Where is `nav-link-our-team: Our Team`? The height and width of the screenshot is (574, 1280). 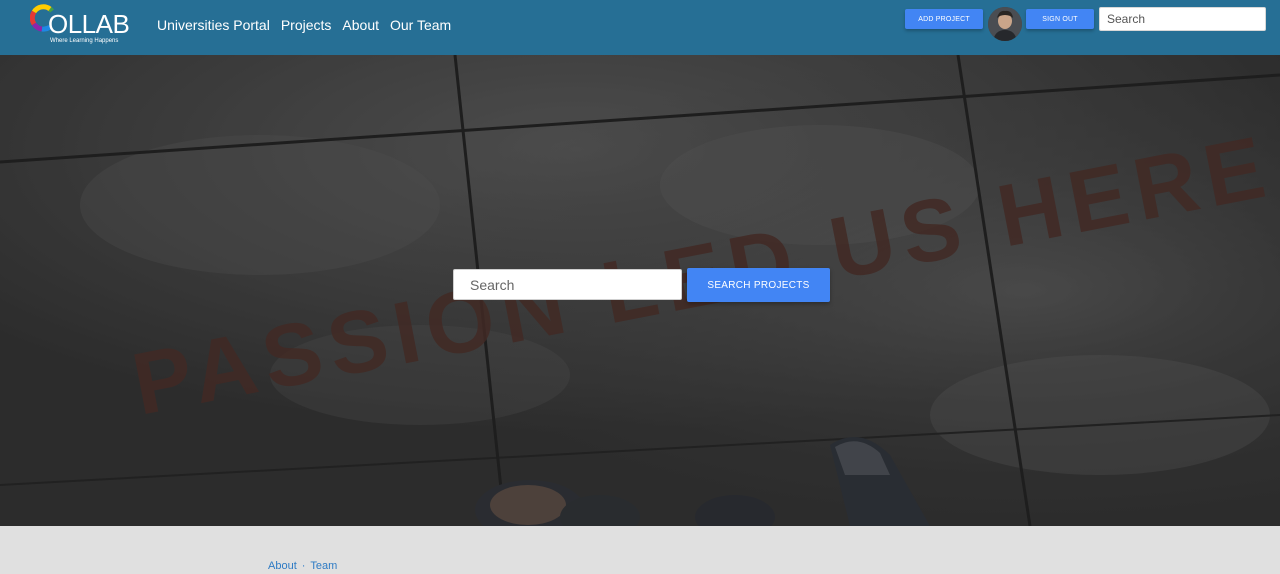
nav-link-our-team: Our Team is located at coordinates (420, 25).